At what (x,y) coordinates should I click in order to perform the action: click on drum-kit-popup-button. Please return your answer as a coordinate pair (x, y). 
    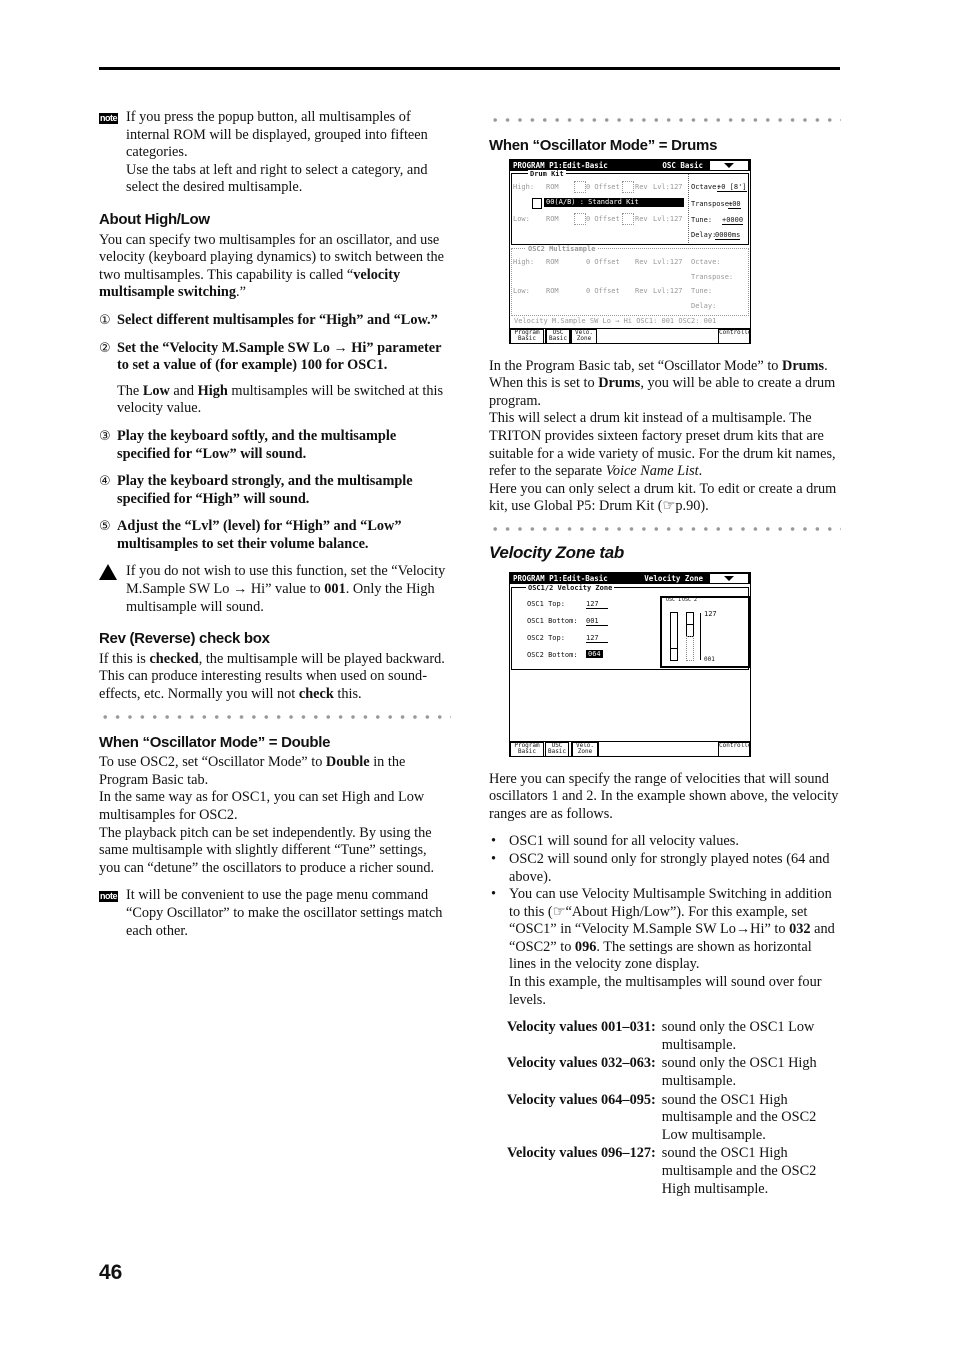
    Looking at the image, I should click on (537, 203).